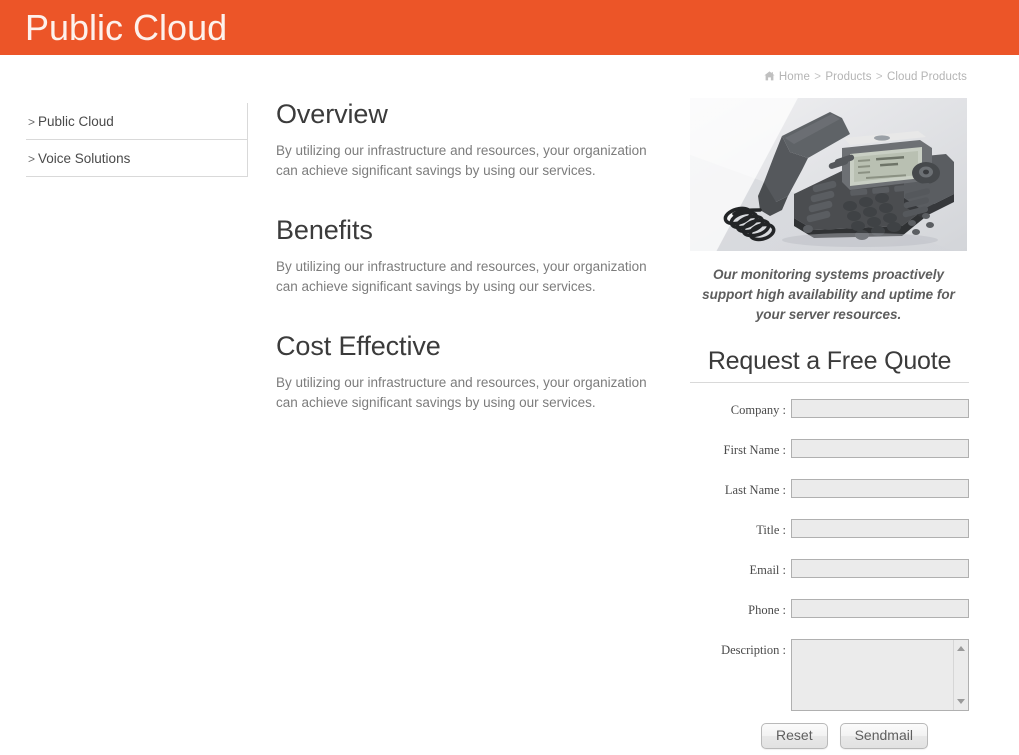  What do you see at coordinates (927, 77) in the screenshot?
I see `breadcrumb-item-cloud-products: Cloud Products` at bounding box center [927, 77].